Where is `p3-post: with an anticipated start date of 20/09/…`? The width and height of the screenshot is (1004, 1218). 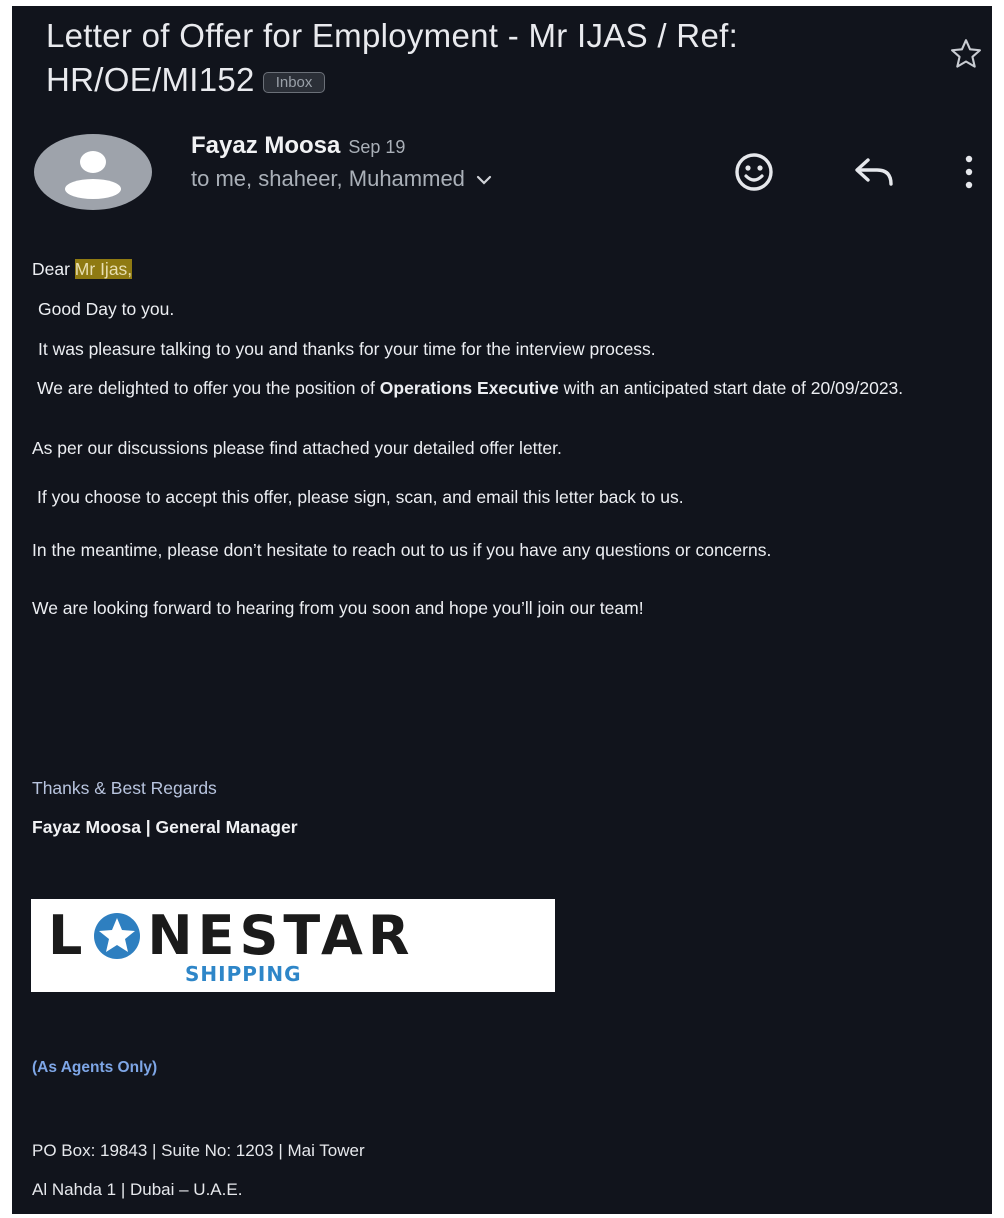 p3-post: with an anticipated start date of 20/09/… is located at coordinates (731, 388).